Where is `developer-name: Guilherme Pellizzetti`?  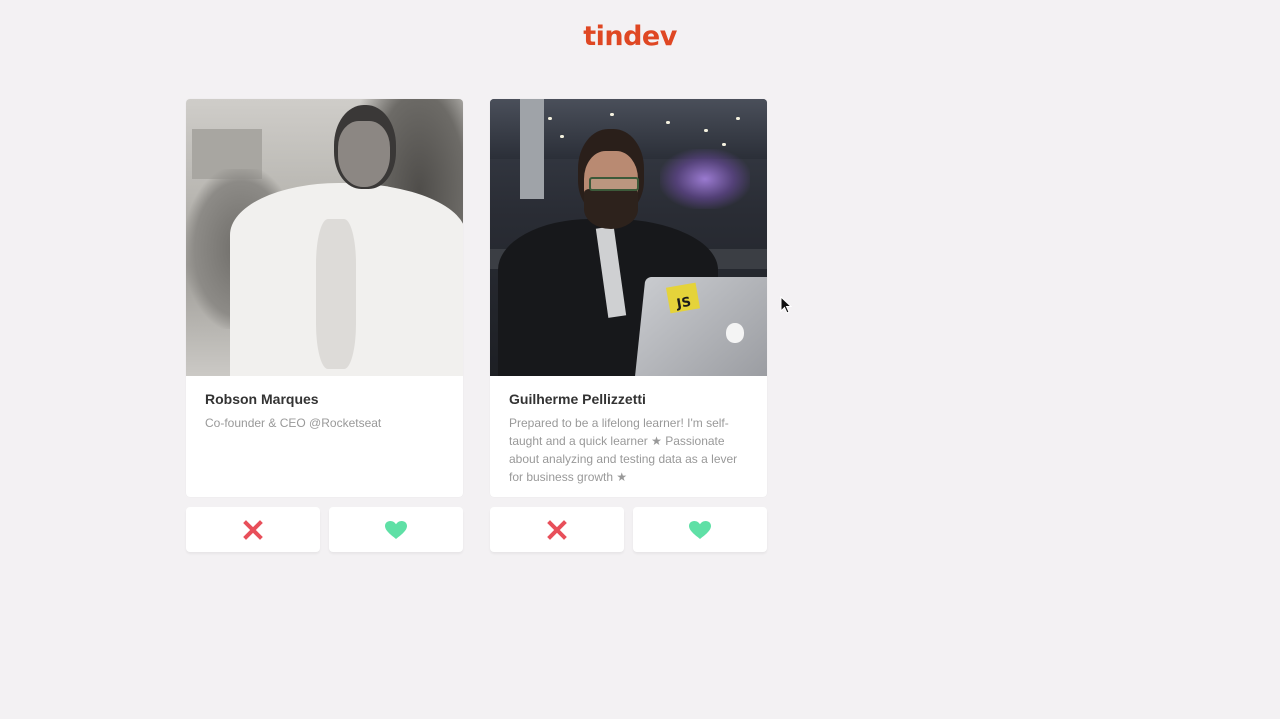 developer-name: Guilherme Pellizzetti is located at coordinates (577, 399).